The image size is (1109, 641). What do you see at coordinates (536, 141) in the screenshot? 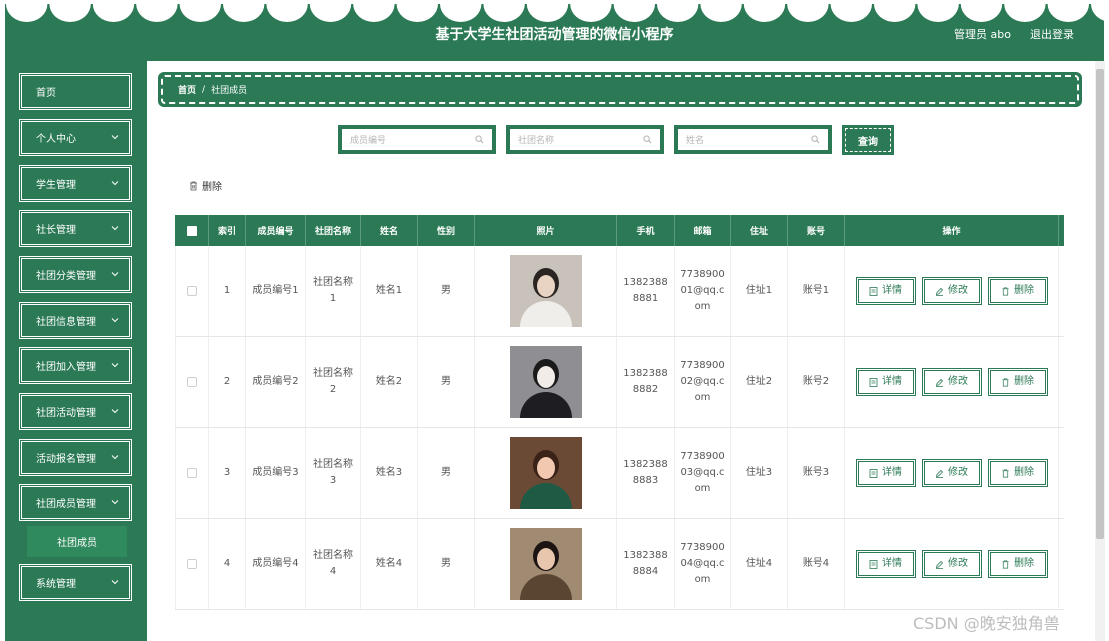
I see `club-name-placeholder: 社团名称` at bounding box center [536, 141].